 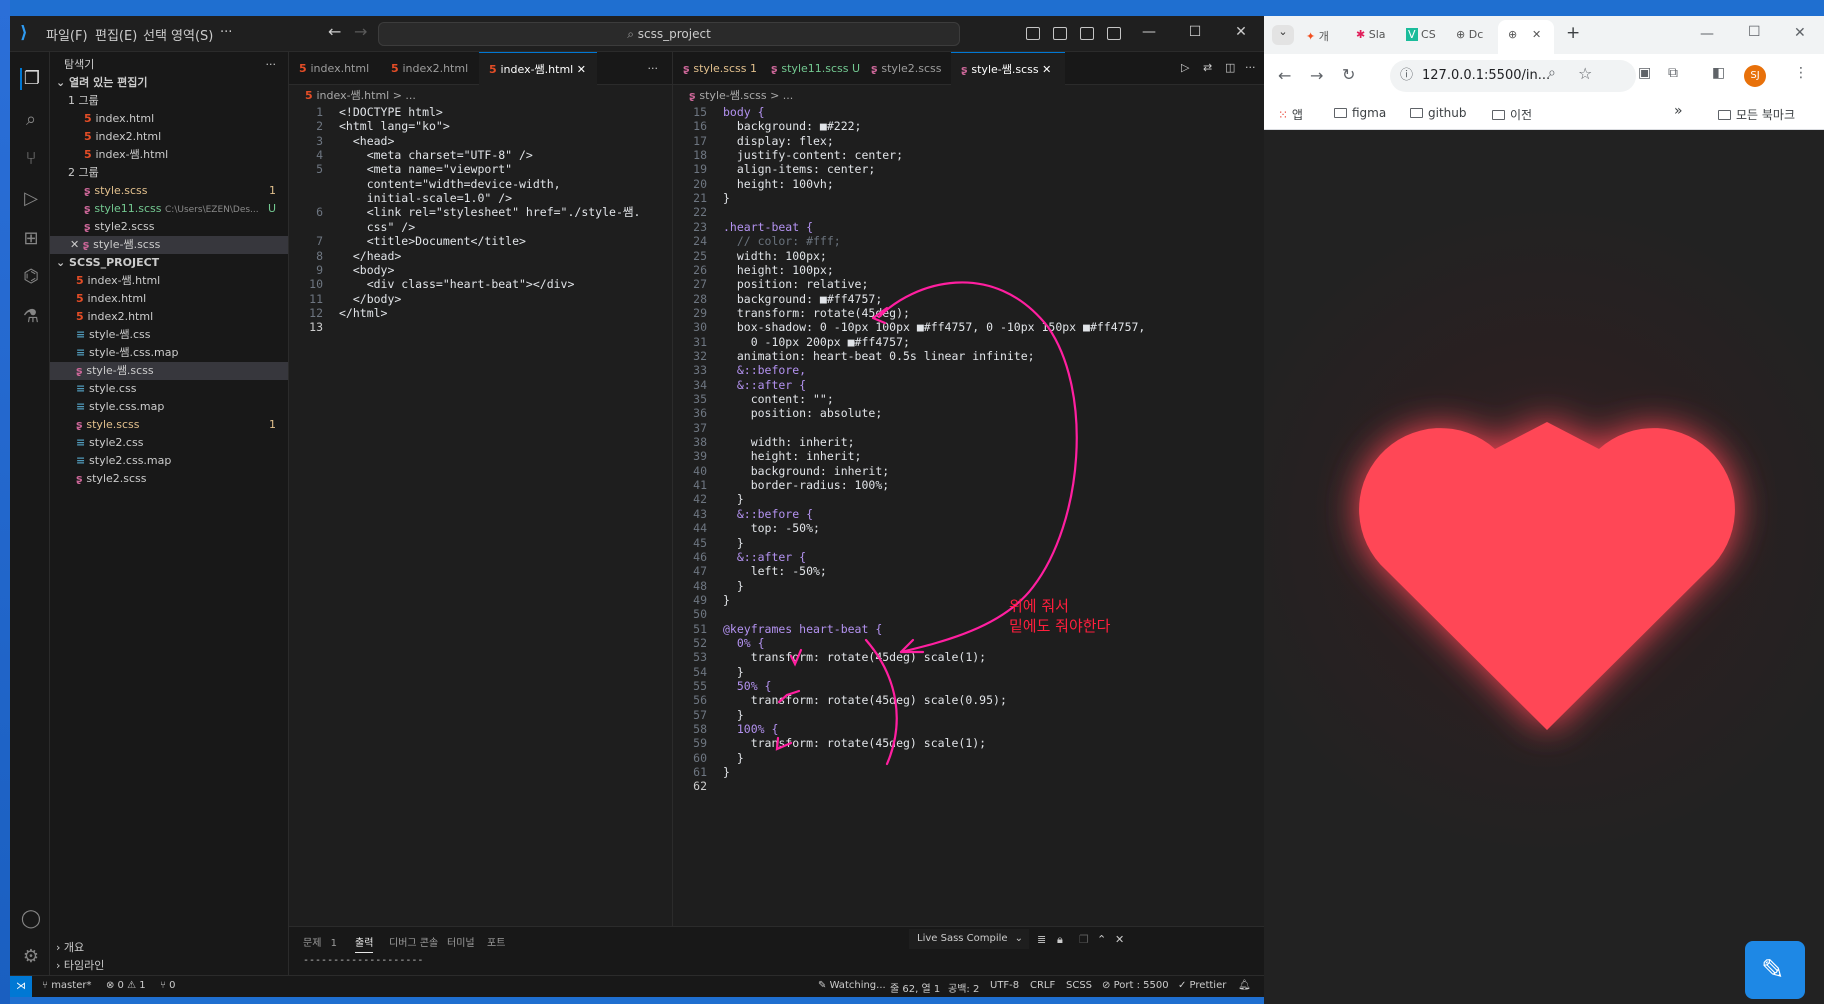 I want to click on tab-ports: 포트, so click(x=496, y=941).